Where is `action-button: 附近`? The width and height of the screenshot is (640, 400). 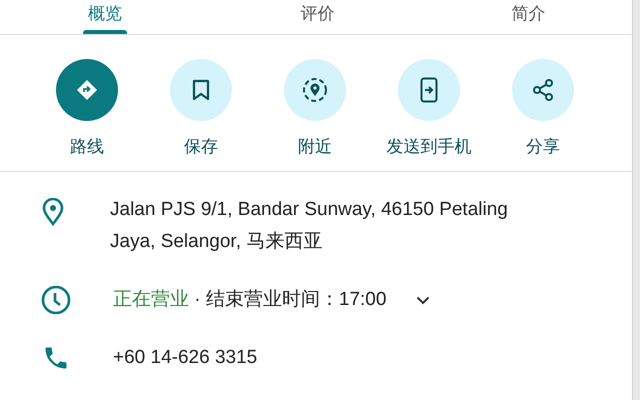 action-button: 附近 is located at coordinates (315, 115).